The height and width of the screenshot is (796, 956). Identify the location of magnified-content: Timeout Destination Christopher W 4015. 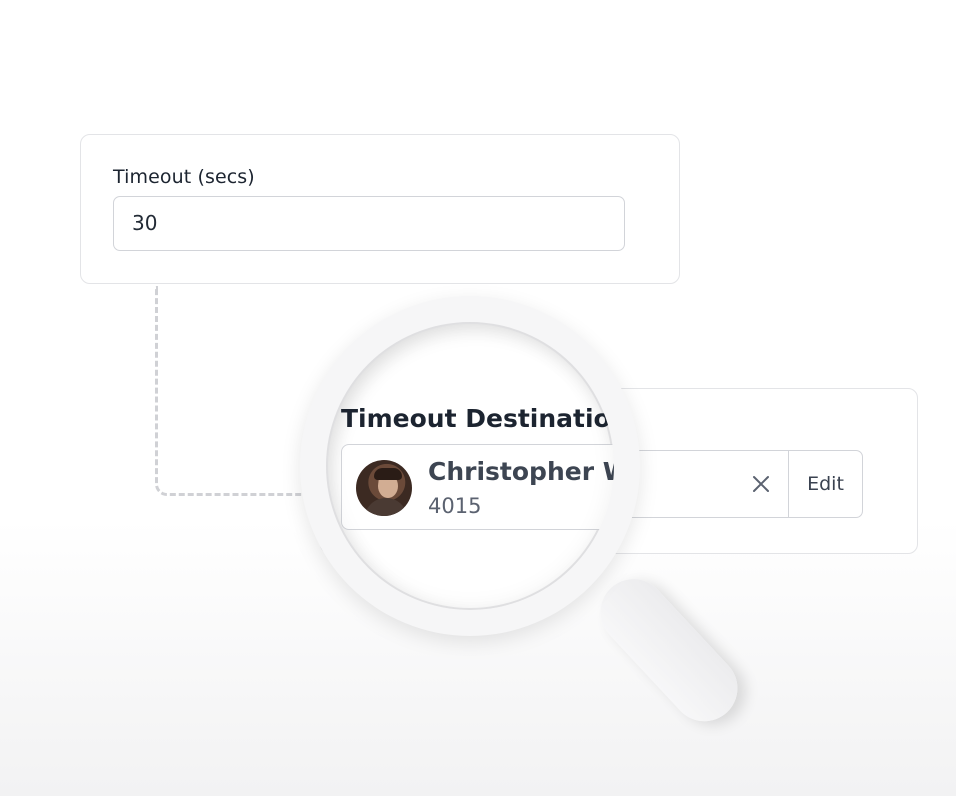
(470, 466).